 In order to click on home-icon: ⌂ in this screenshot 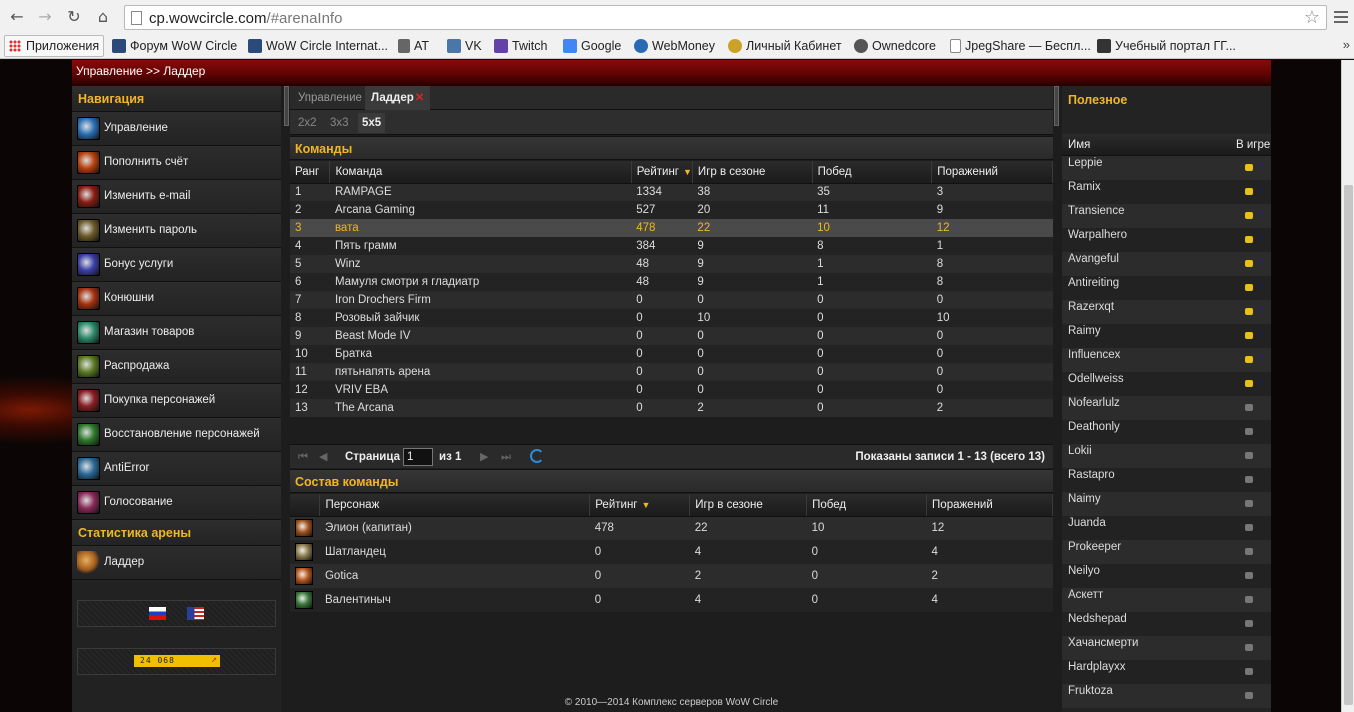, I will do `click(103, 17)`.